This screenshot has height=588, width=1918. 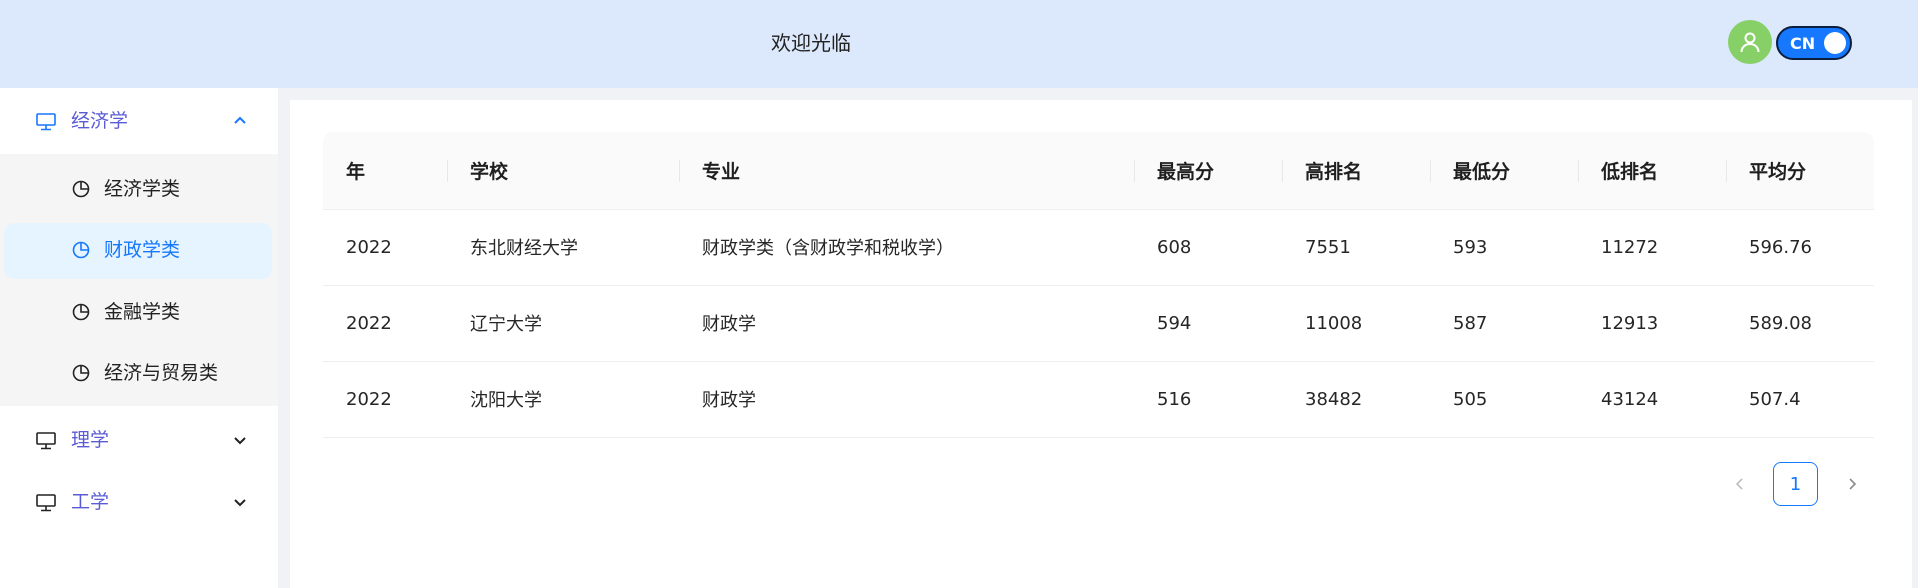 I want to click on table-cell: 东北财经大学, so click(x=563, y=247).